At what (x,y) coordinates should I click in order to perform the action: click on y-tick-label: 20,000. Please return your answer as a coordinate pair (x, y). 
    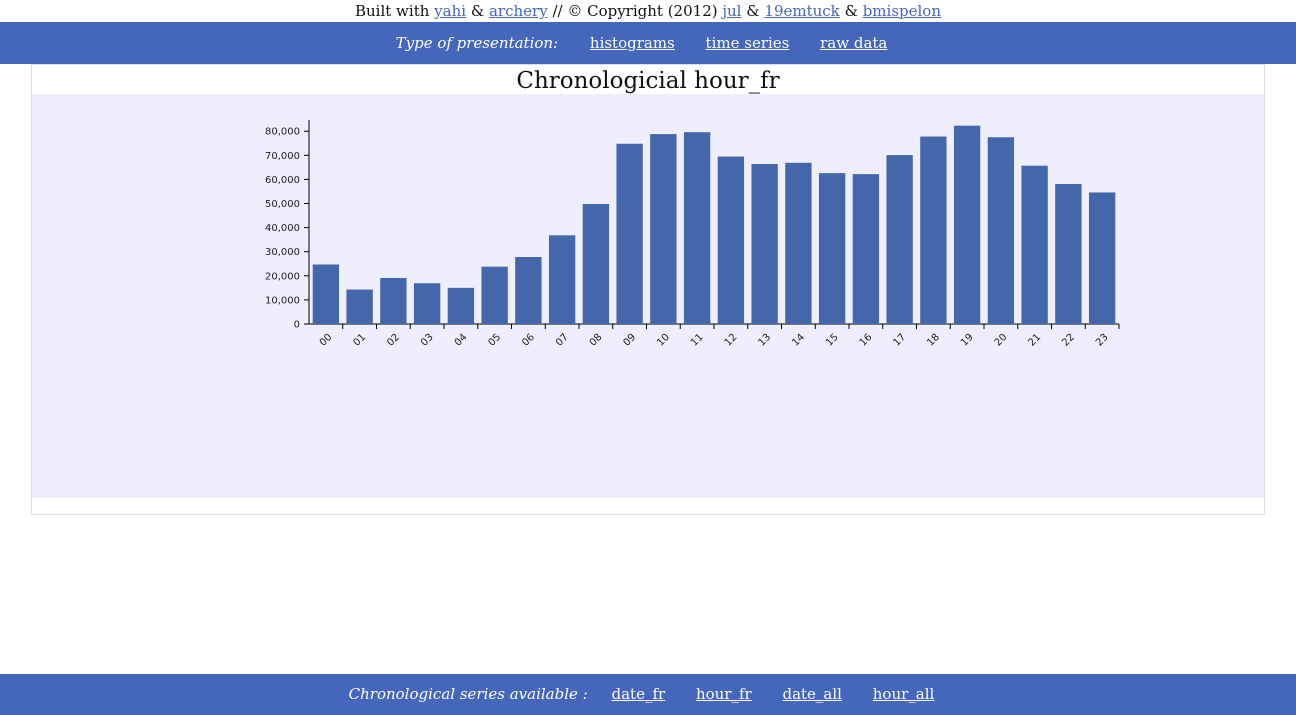
    Looking at the image, I should click on (282, 276).